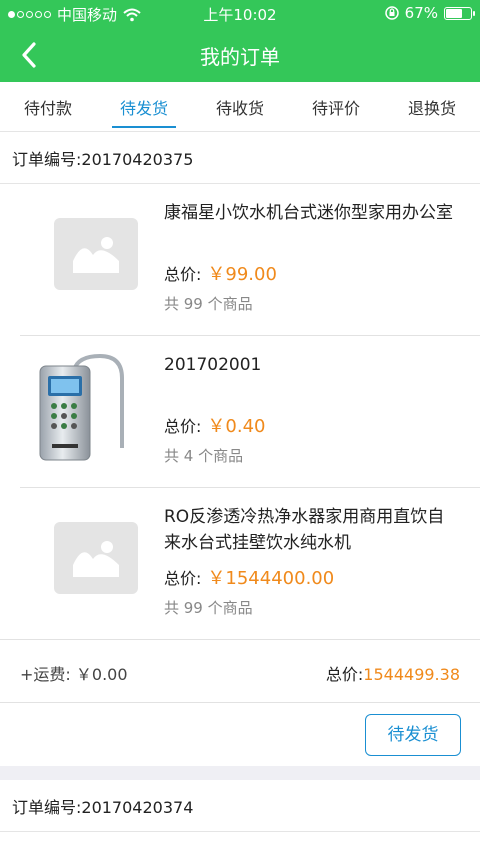  I want to click on page-title: 我的订单, so click(240, 57).